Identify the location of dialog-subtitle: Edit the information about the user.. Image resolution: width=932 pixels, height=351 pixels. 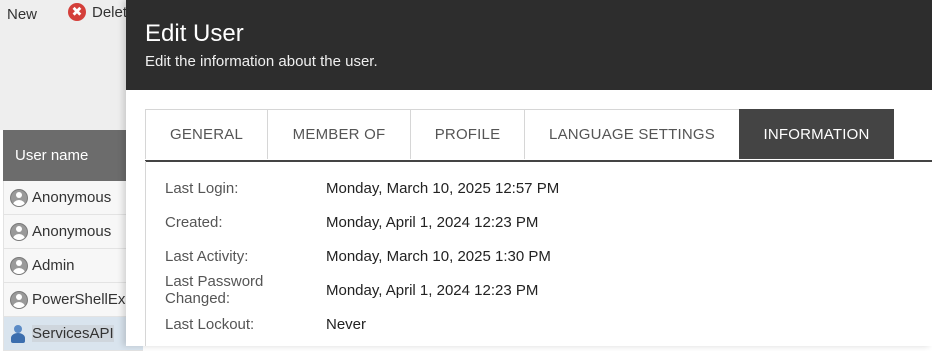
(261, 61).